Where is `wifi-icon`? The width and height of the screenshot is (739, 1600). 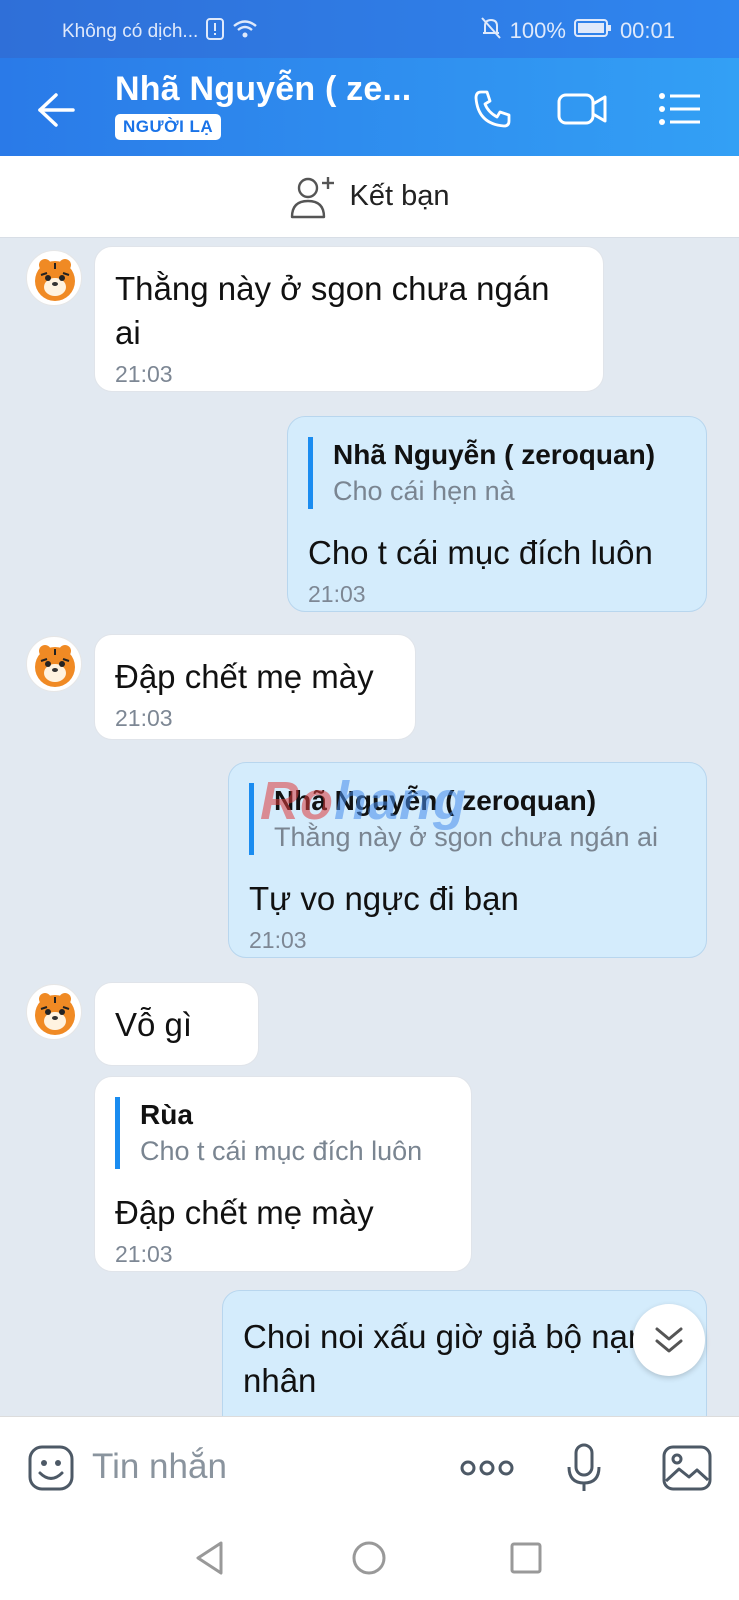 wifi-icon is located at coordinates (245, 32).